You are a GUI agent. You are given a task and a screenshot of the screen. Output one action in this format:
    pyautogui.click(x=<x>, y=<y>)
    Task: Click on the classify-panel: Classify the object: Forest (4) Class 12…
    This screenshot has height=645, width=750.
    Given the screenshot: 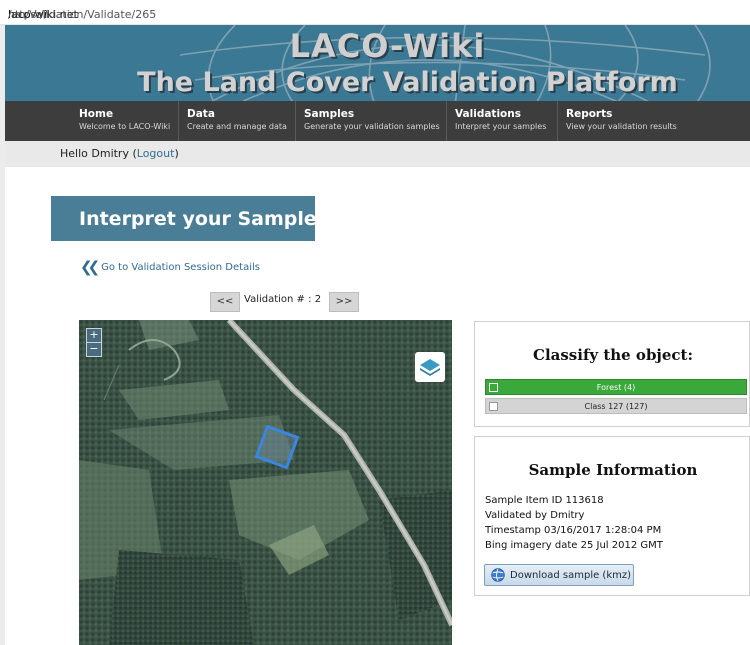 What is the action you would take?
    pyautogui.click(x=612, y=374)
    